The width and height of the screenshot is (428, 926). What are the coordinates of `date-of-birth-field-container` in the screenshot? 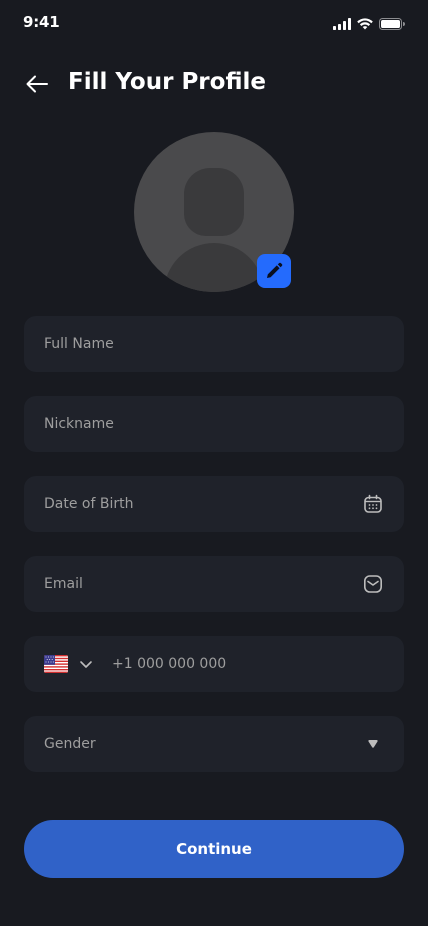 It's located at (214, 504).